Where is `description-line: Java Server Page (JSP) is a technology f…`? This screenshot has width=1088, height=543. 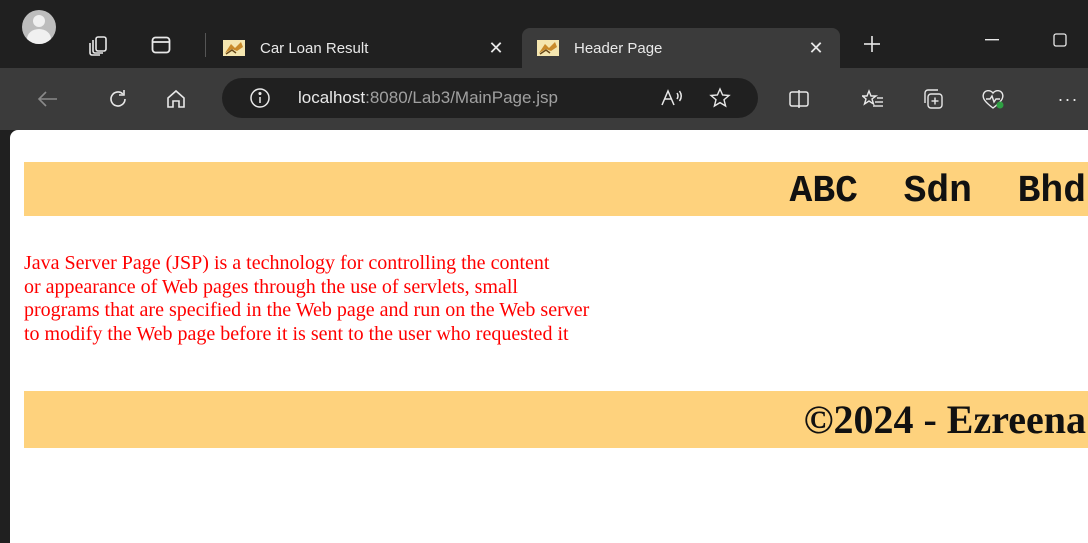 description-line: Java Server Page (JSP) is a technology f… is located at coordinates (287, 263).